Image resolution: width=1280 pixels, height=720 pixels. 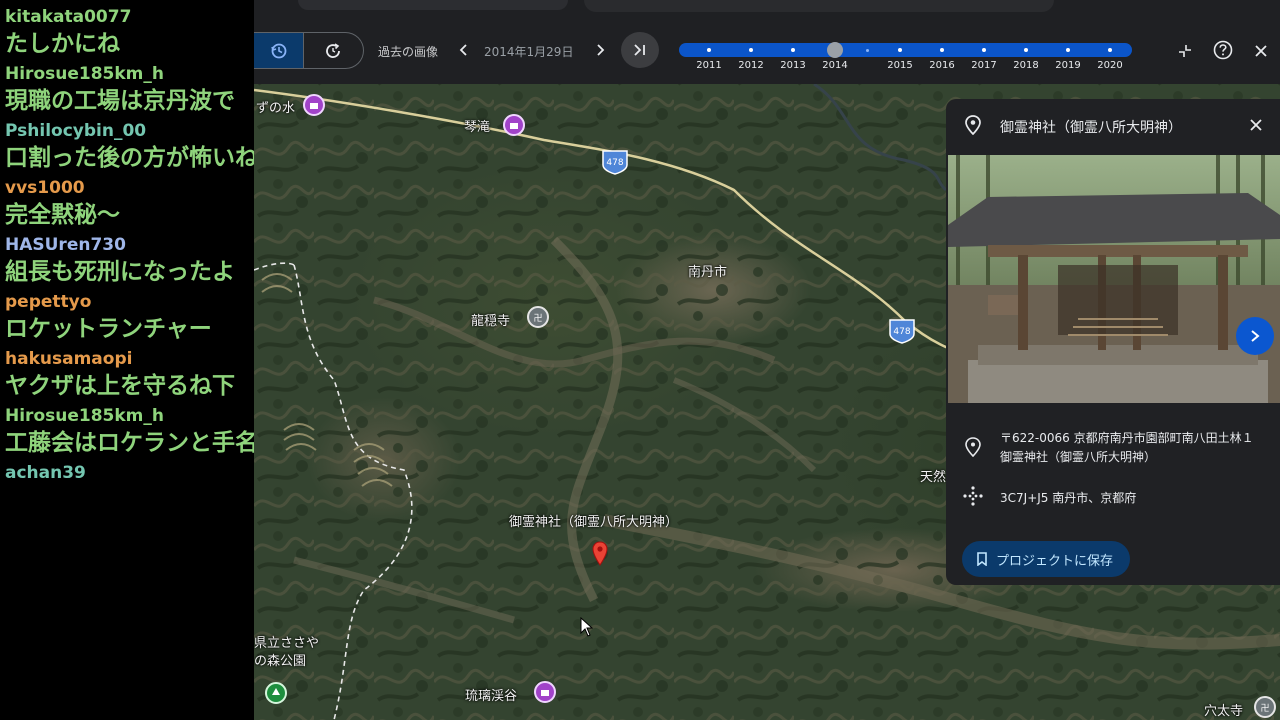 I want to click on help-button, so click(x=1223, y=50).